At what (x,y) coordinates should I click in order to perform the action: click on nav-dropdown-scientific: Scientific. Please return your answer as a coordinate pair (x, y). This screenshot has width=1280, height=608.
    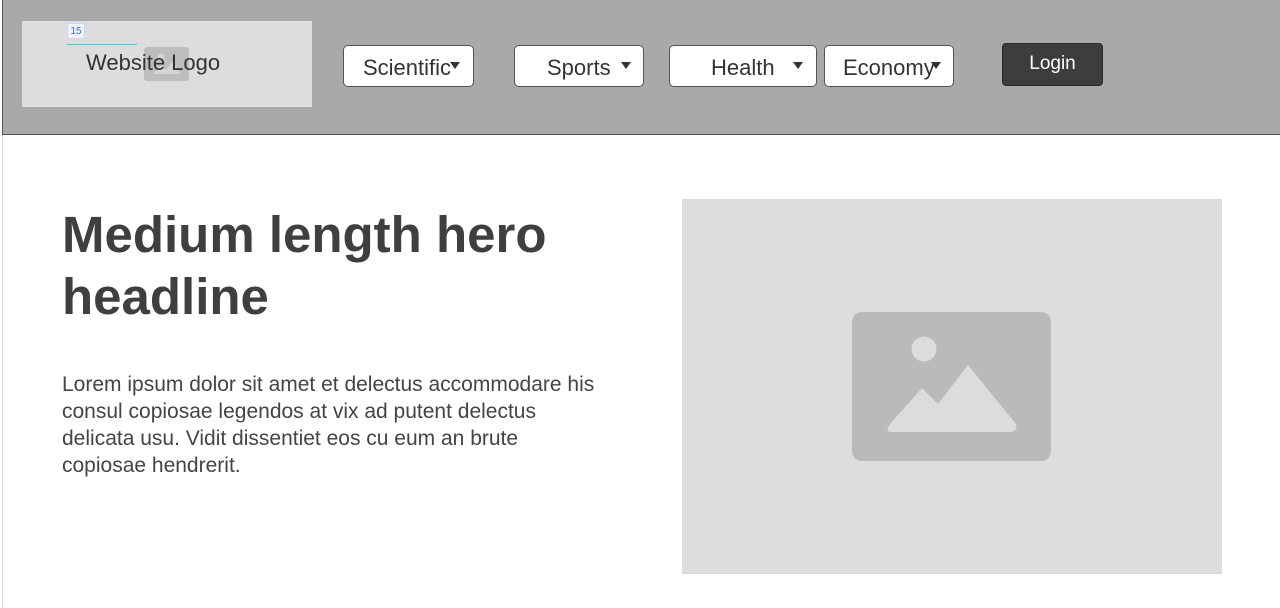
    Looking at the image, I should click on (408, 66).